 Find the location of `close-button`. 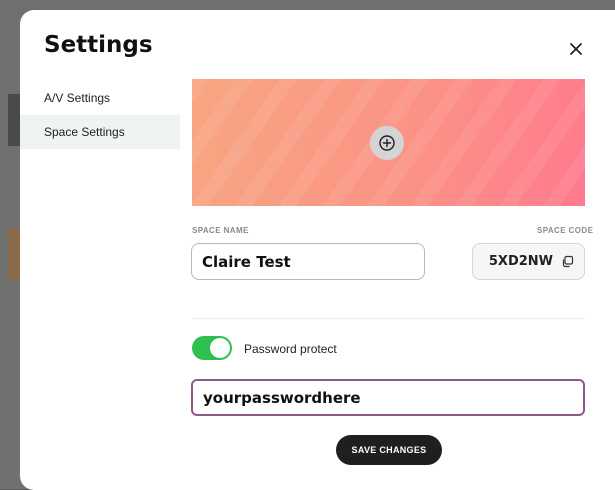

close-button is located at coordinates (576, 49).